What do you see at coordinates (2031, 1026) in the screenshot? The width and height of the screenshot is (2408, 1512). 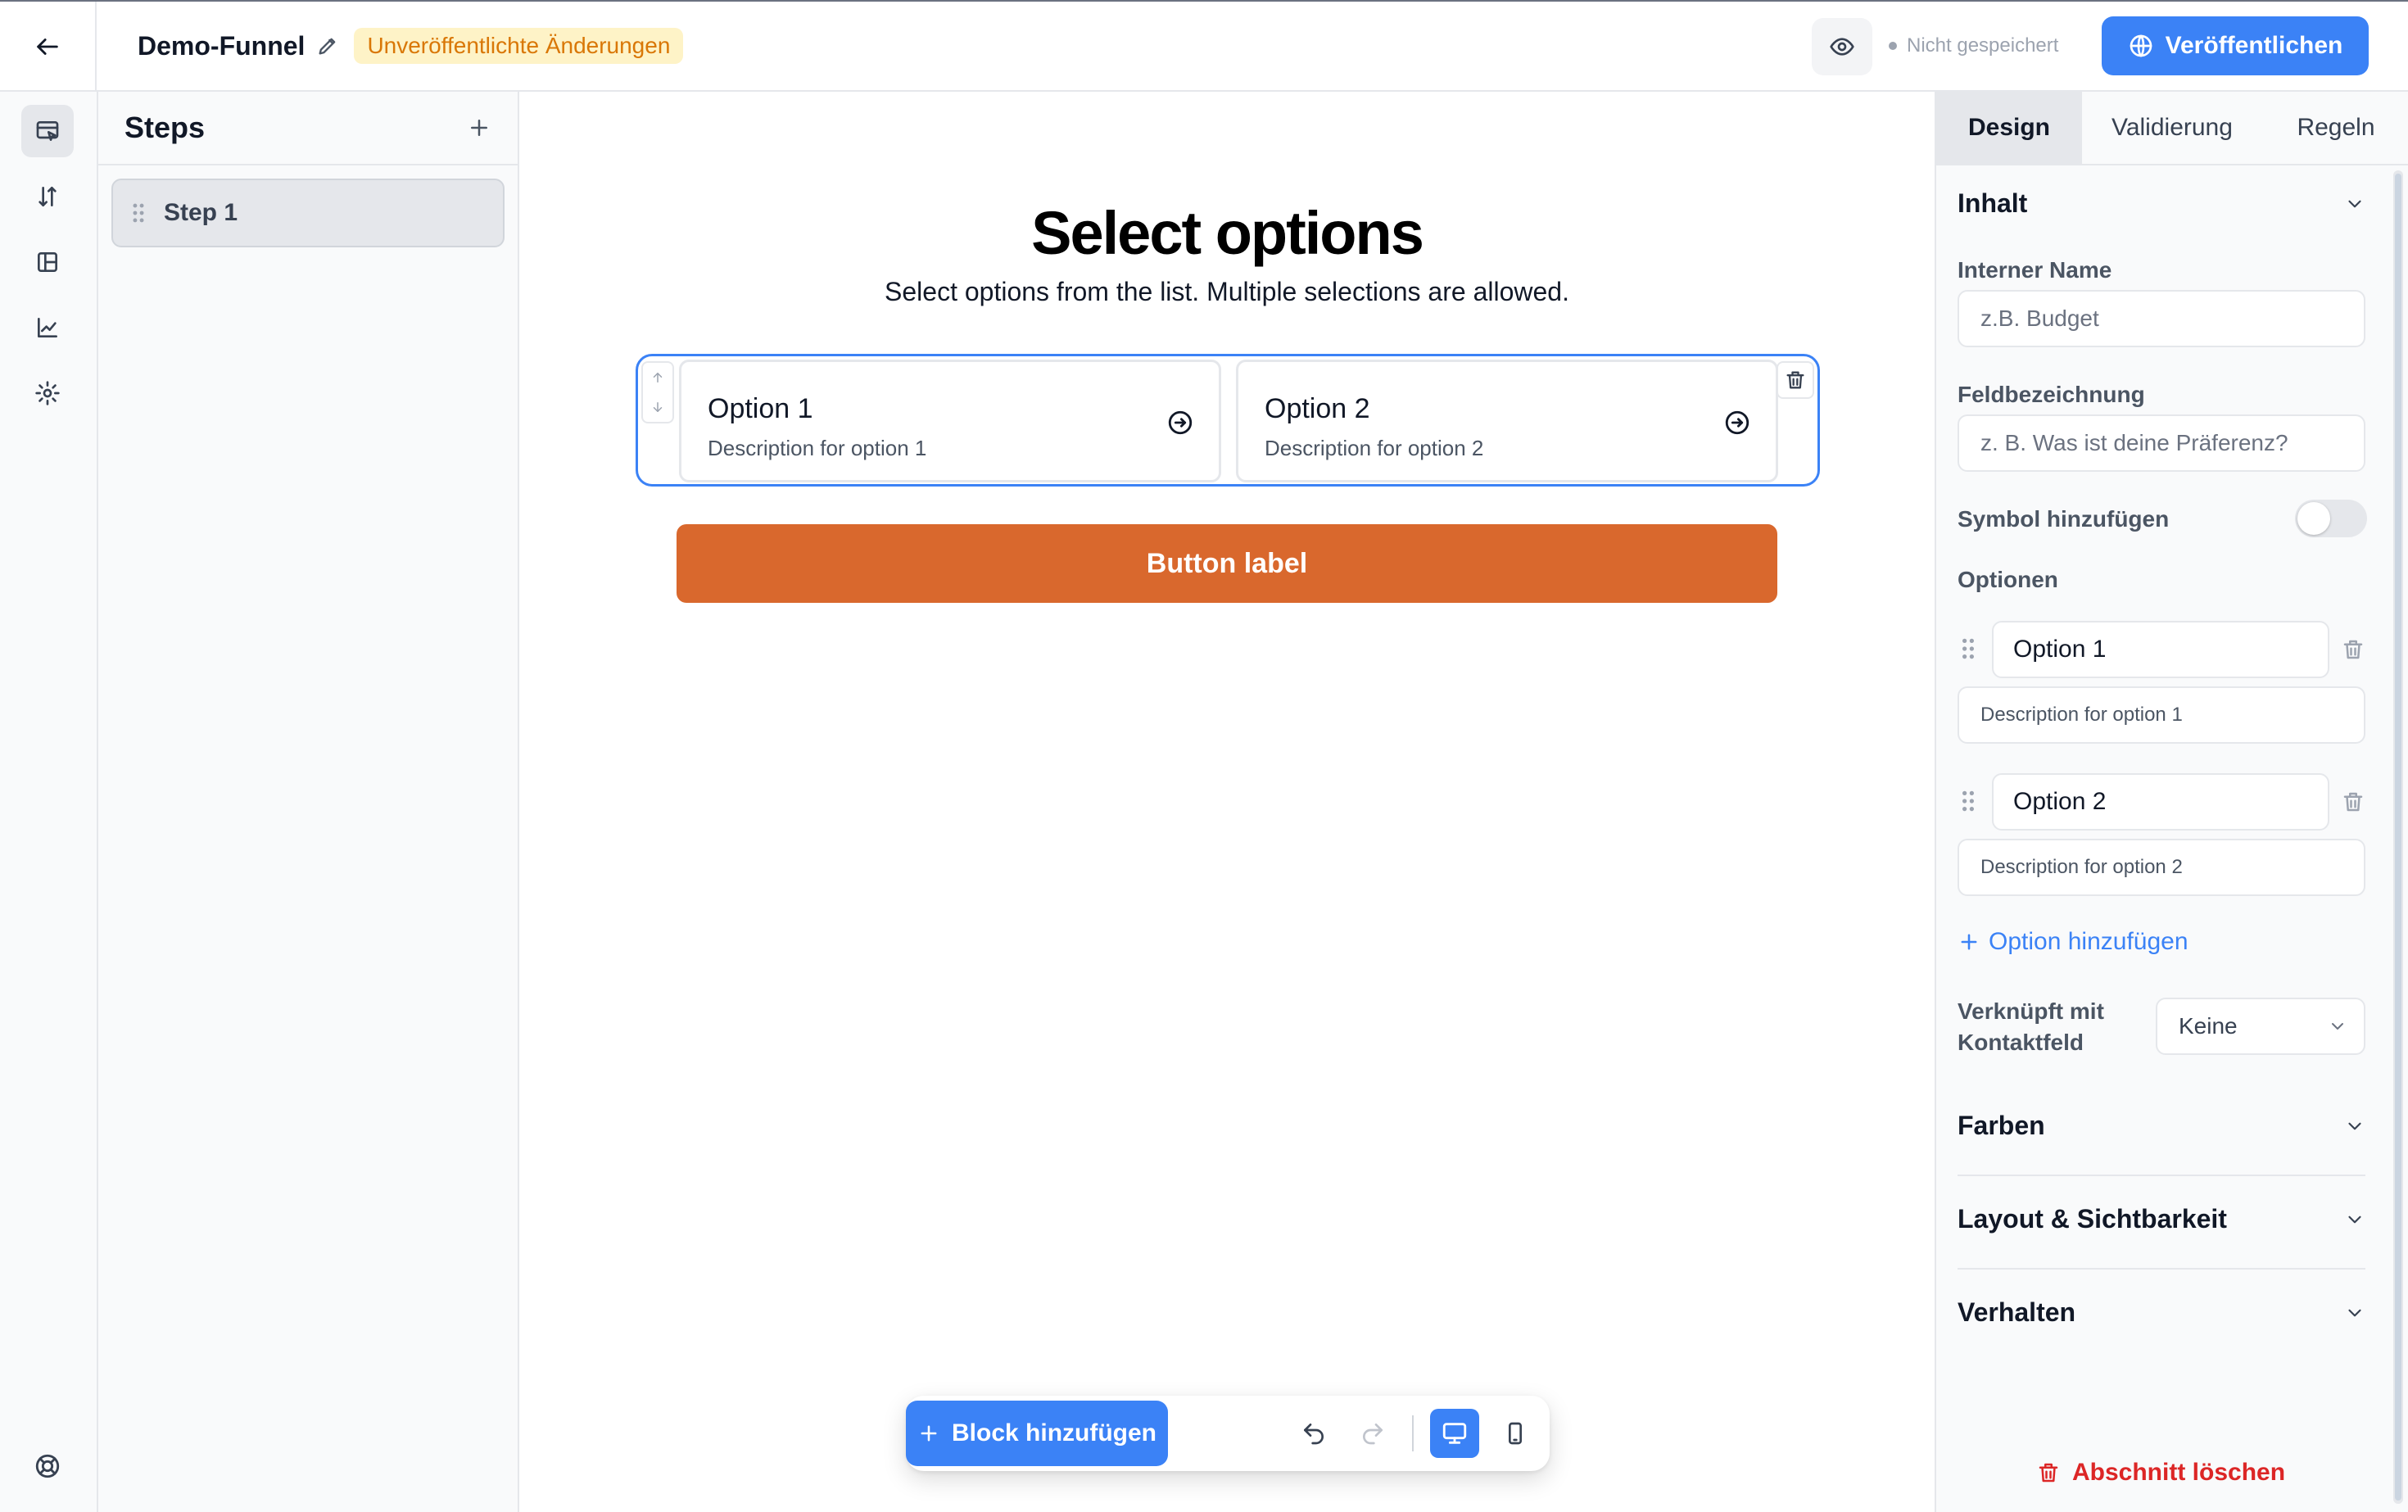 I see `linked-contact-label: Verknüpft mit Kontaktfeld` at bounding box center [2031, 1026].